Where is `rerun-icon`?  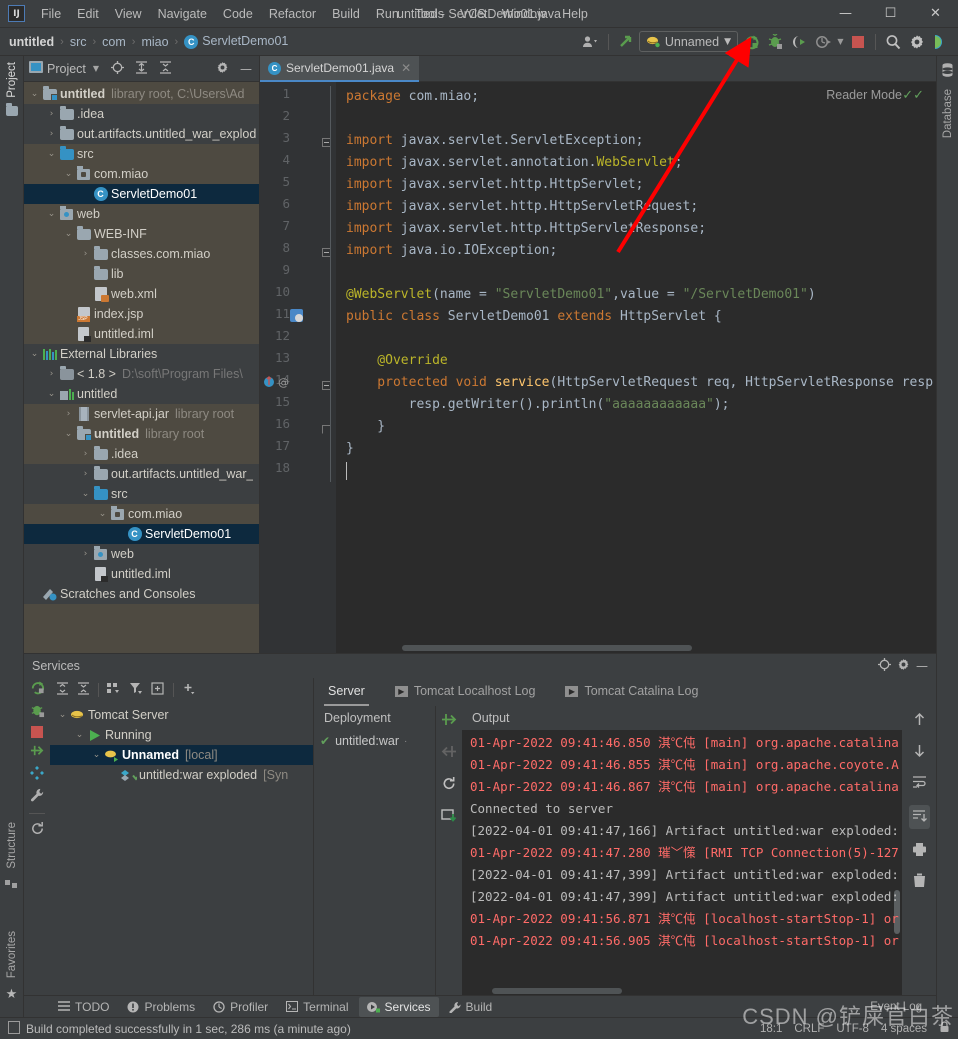
rerun-icon is located at coordinates (37, 689).